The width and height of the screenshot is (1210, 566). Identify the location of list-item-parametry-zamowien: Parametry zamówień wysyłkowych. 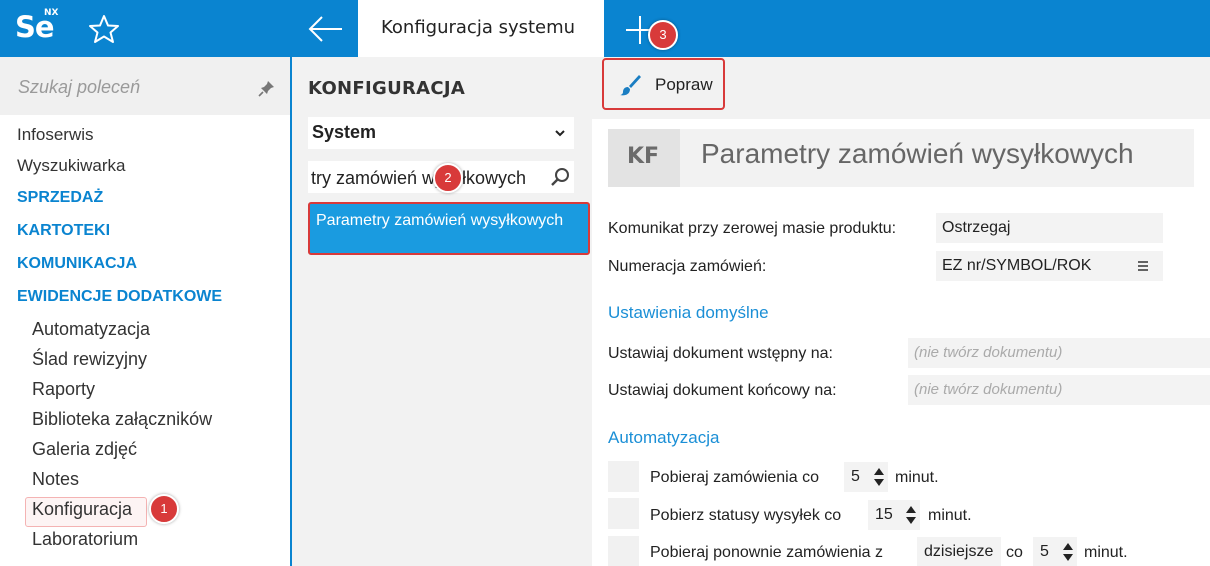
(449, 228).